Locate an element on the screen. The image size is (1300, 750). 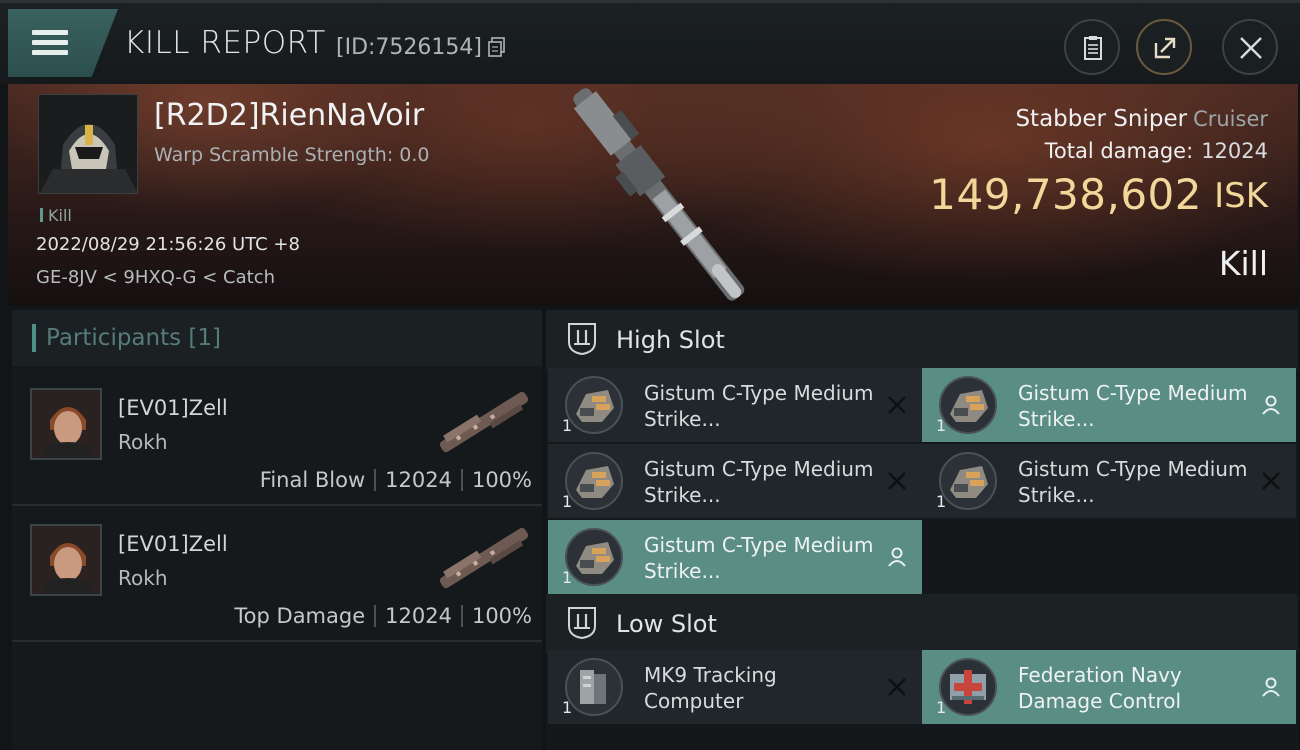
participant-row: [EV01]Zell Rokh Final Blow 12024 100% is located at coordinates (277, 438).